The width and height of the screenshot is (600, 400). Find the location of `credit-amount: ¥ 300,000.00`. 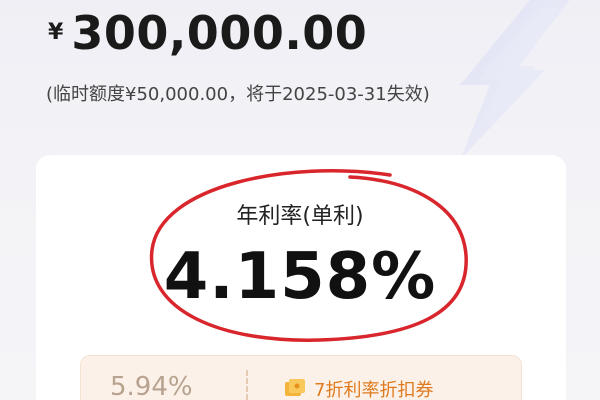

credit-amount: ¥ 300,000.00 is located at coordinates (207, 33).